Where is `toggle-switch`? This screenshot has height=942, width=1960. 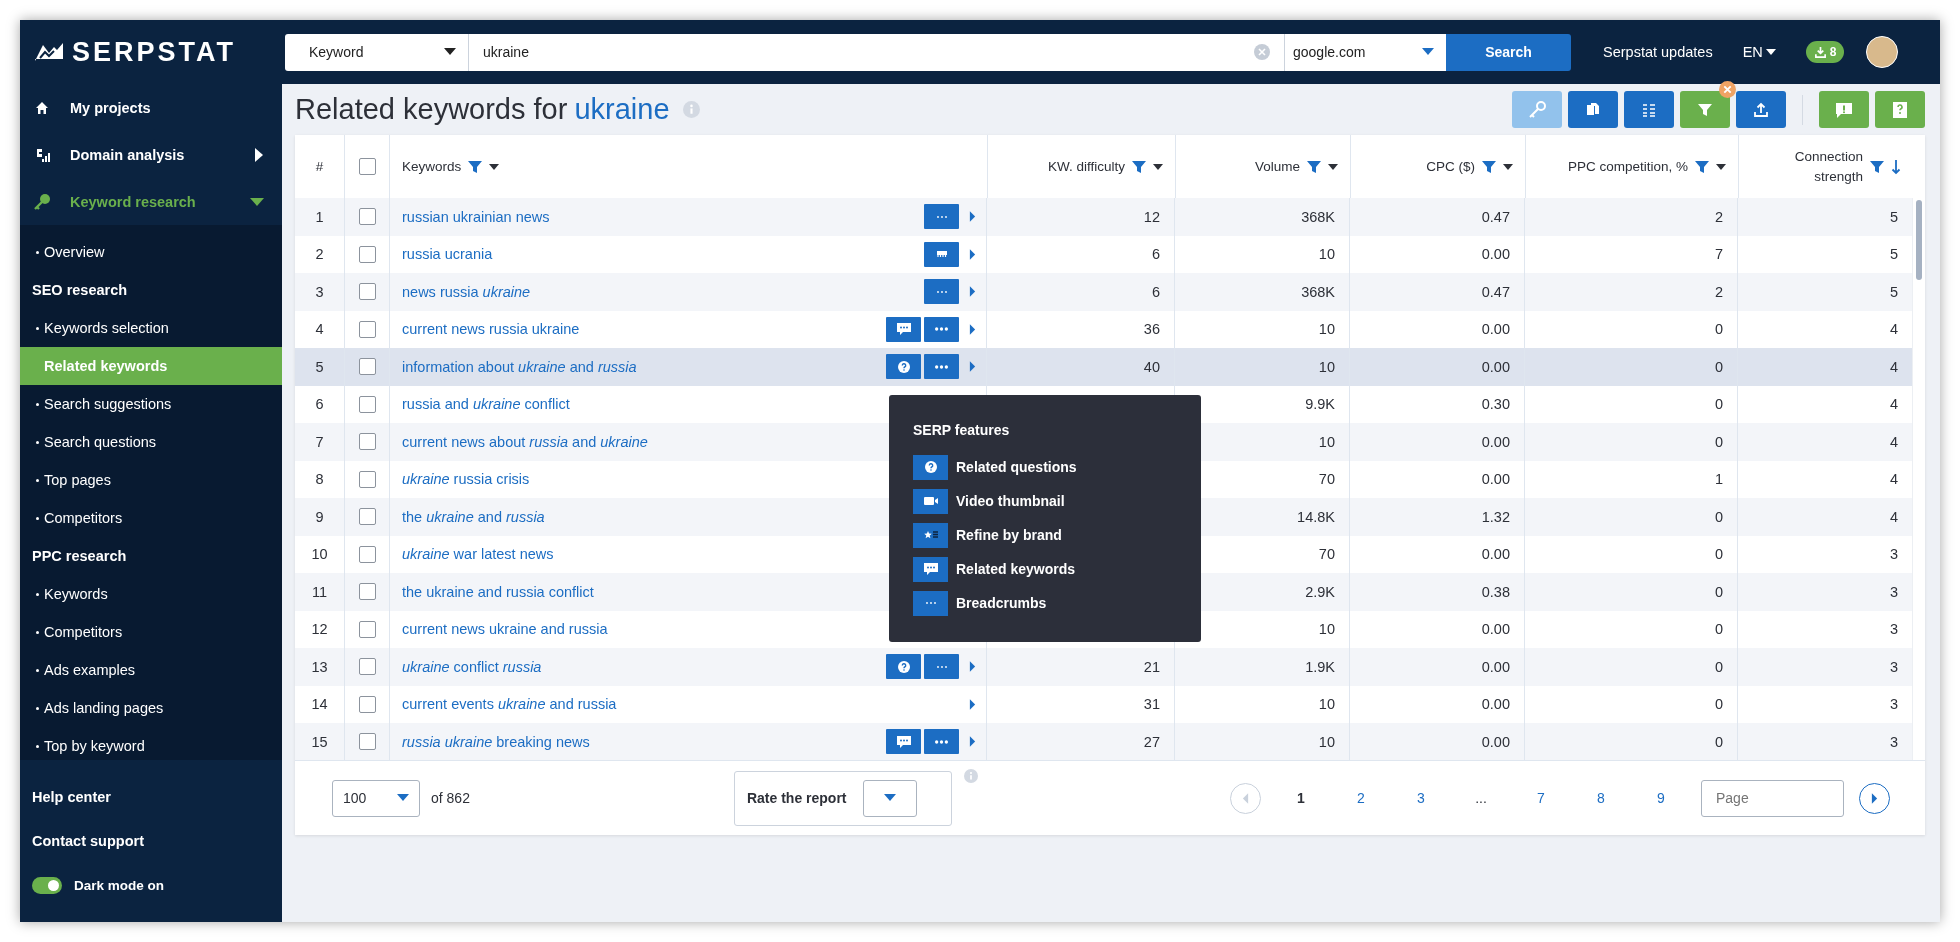
toggle-switch is located at coordinates (47, 885).